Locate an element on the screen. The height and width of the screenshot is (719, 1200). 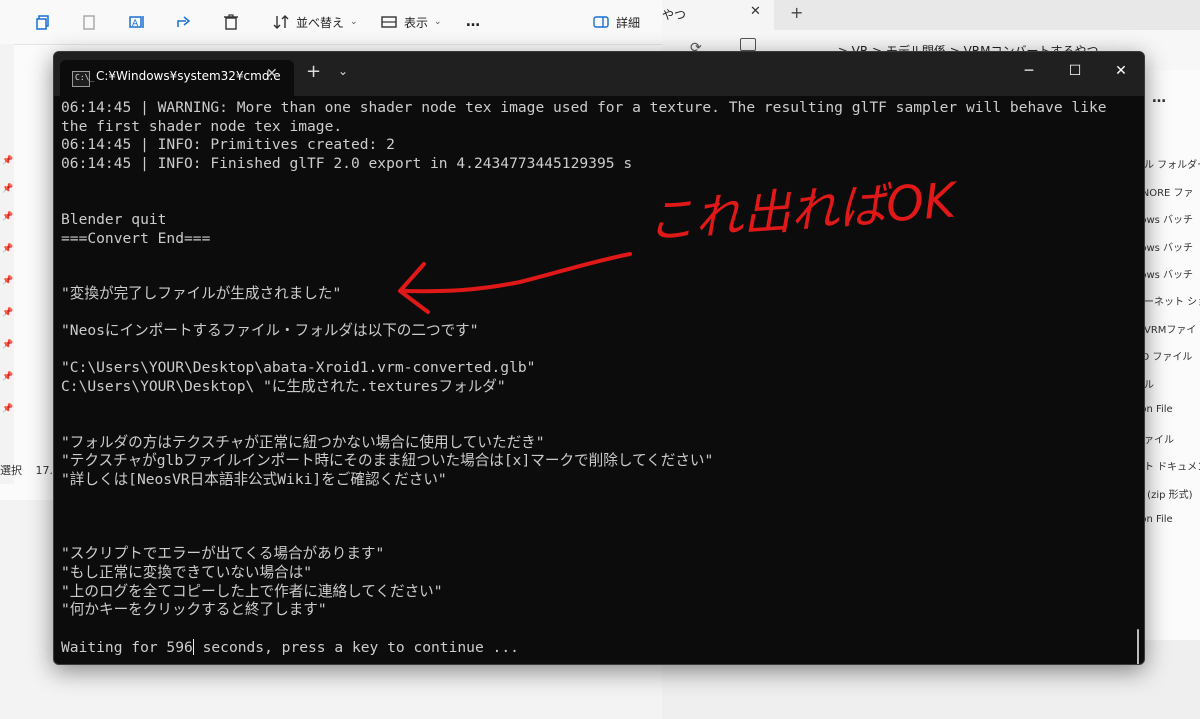
minimize-button: ─ is located at coordinates (1029, 71).